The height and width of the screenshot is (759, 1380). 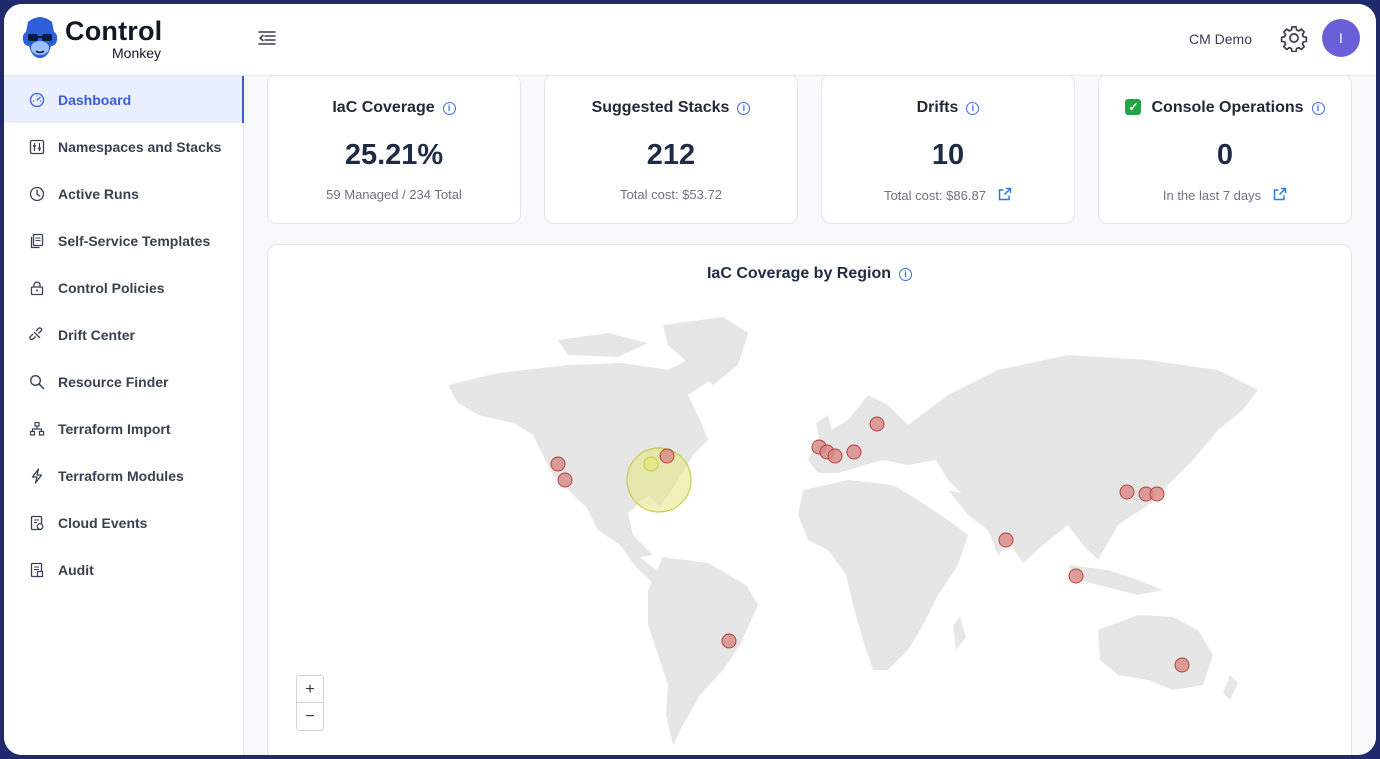 I want to click on sidebar-item-self-service-templates: Self-Service Templates, so click(x=123, y=240).